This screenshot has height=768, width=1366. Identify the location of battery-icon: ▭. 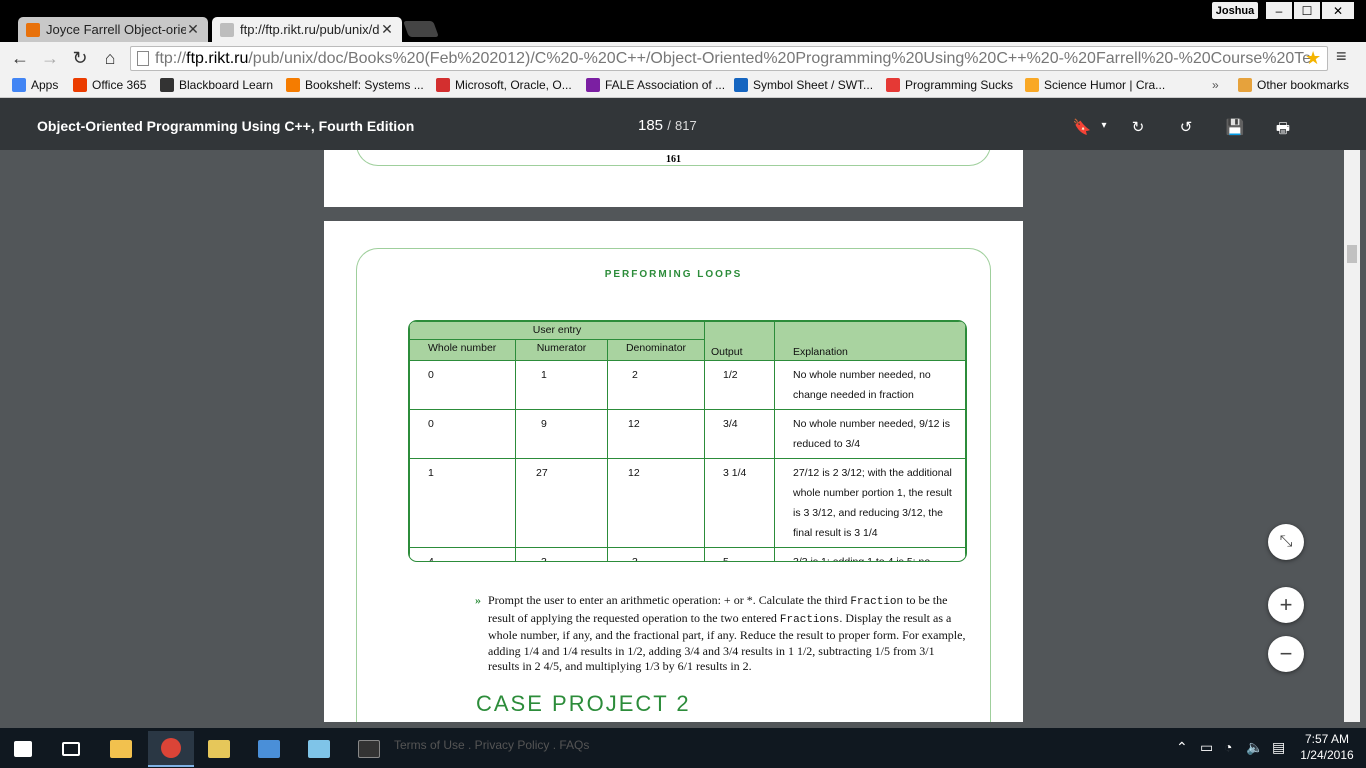
(1206, 747).